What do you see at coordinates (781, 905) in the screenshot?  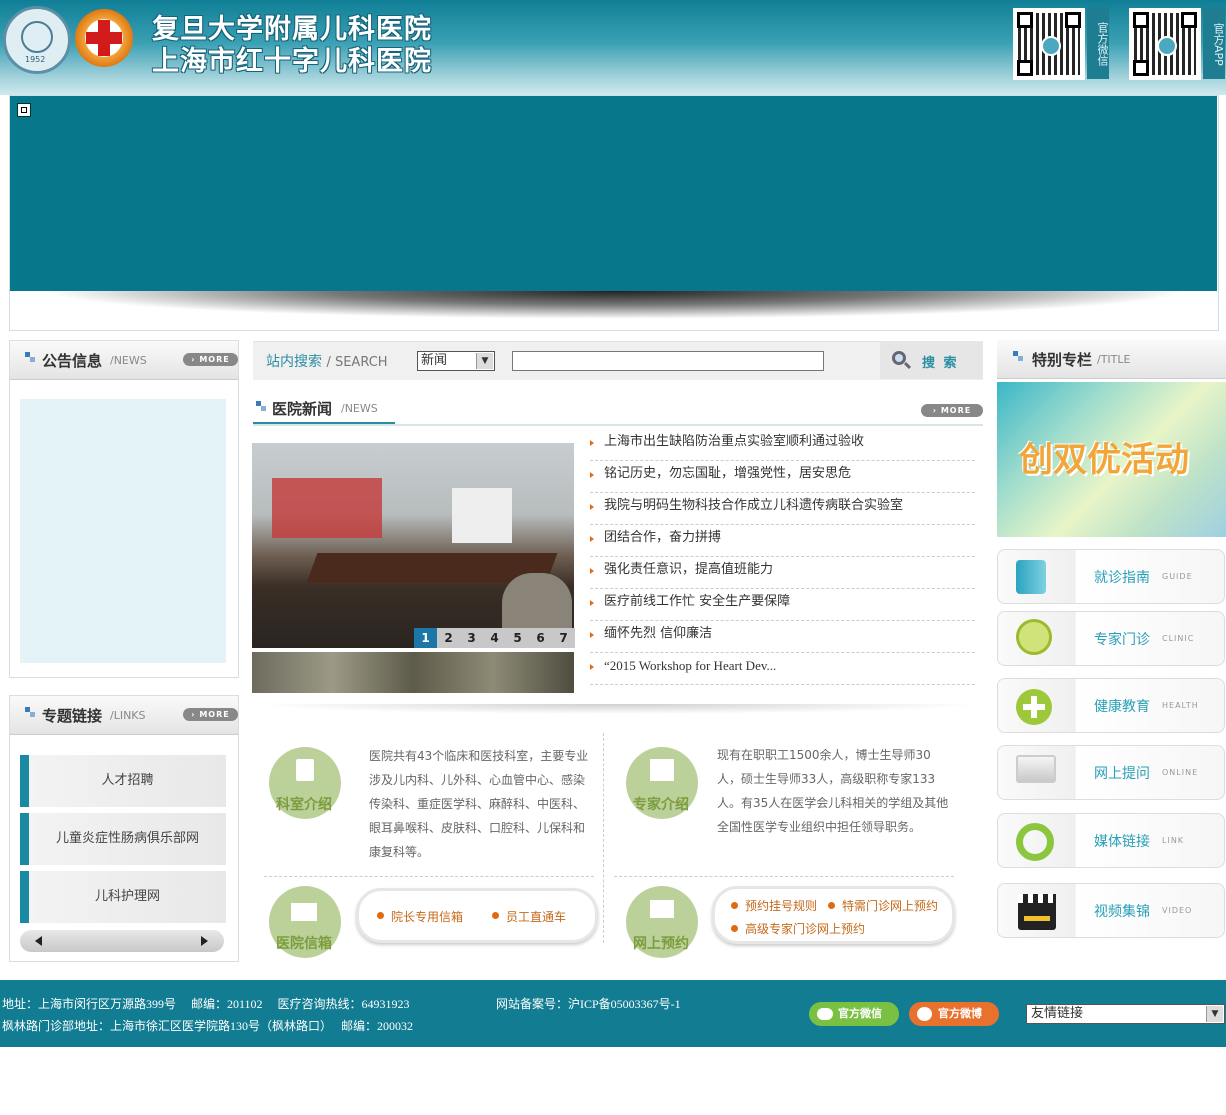 I see `booking-rules-link: 预约挂号规则` at bounding box center [781, 905].